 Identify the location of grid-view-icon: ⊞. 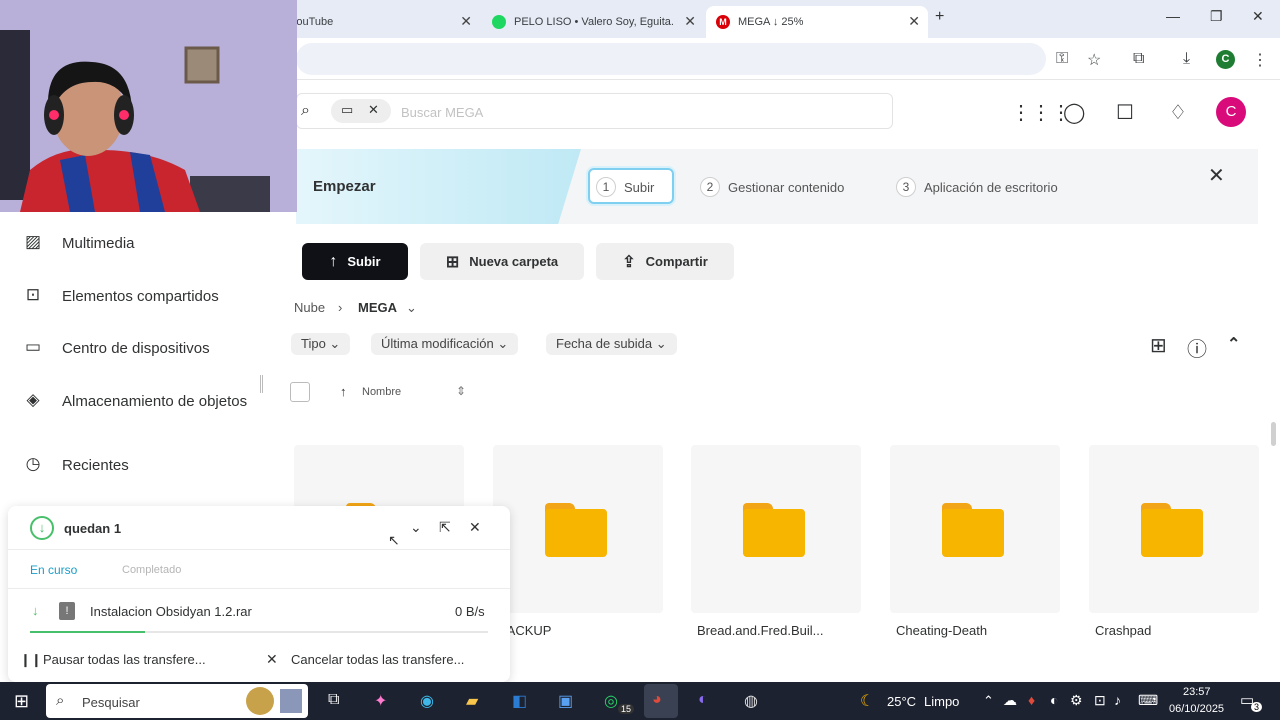
(1158, 345).